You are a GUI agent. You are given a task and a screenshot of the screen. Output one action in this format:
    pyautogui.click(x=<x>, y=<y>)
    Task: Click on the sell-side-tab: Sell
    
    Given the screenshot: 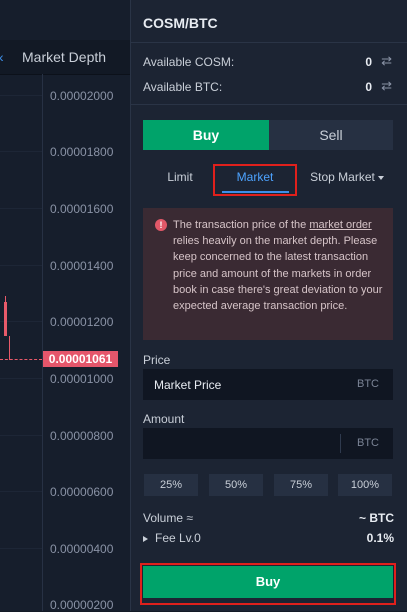 What is the action you would take?
    pyautogui.click(x=331, y=135)
    